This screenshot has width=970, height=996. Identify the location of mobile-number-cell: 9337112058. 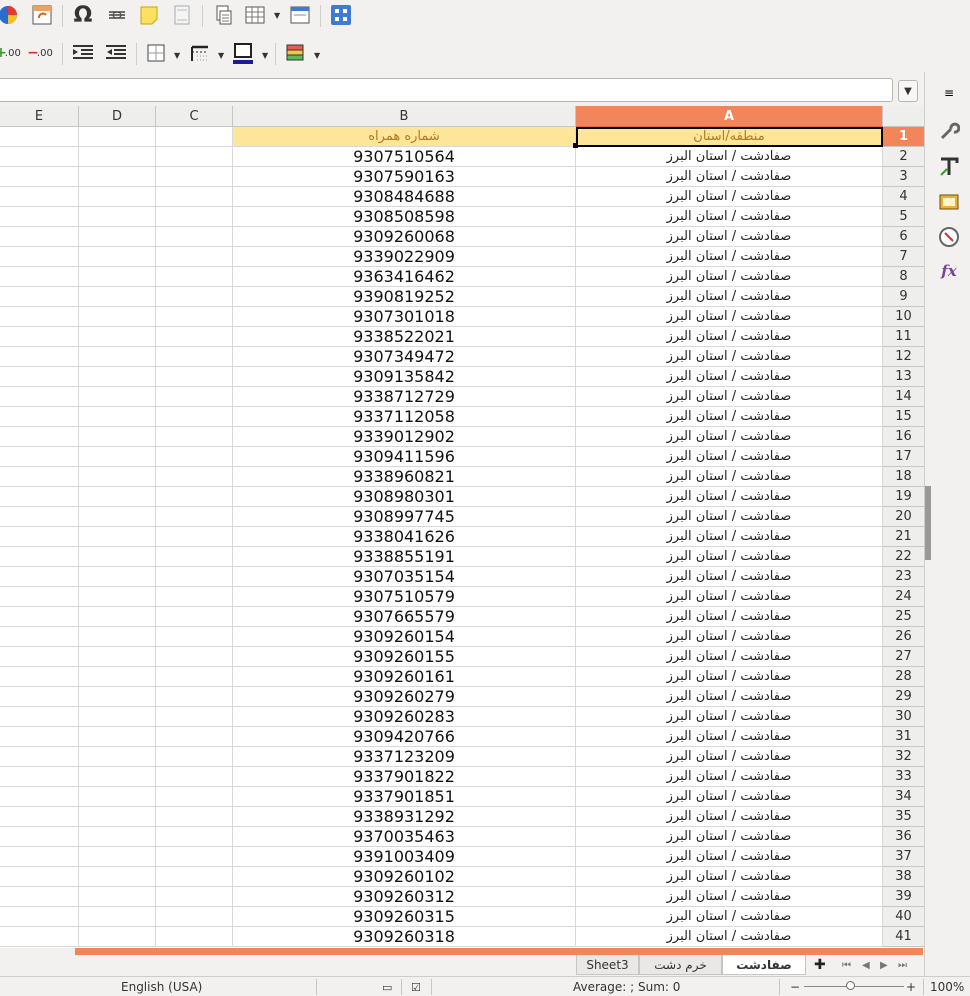
(404, 417).